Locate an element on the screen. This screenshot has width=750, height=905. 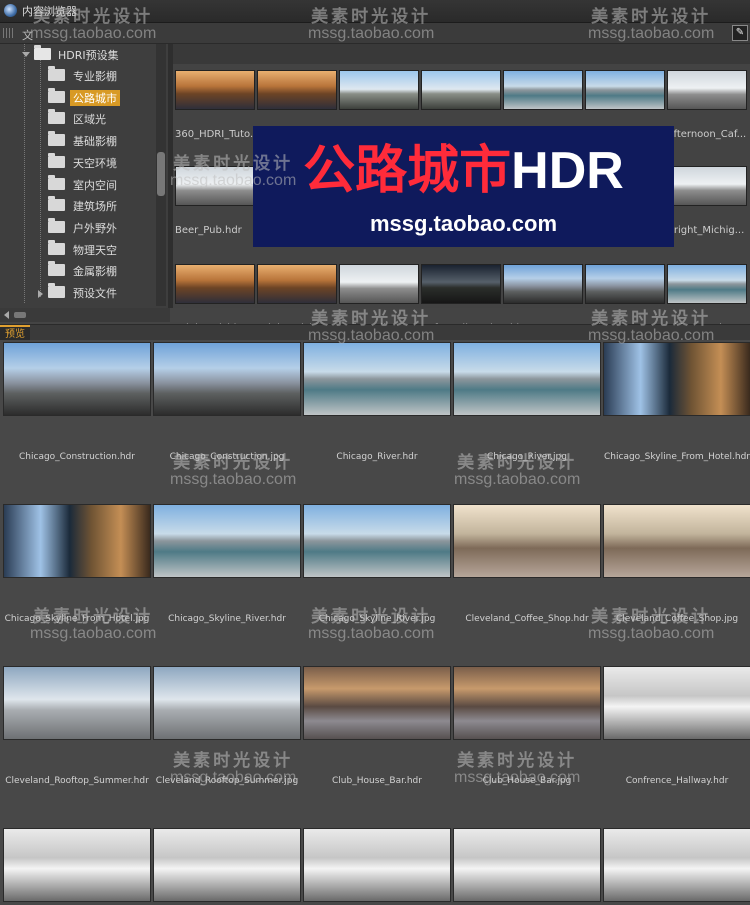
tree-item-label: 物理天空 is located at coordinates (95, 250).